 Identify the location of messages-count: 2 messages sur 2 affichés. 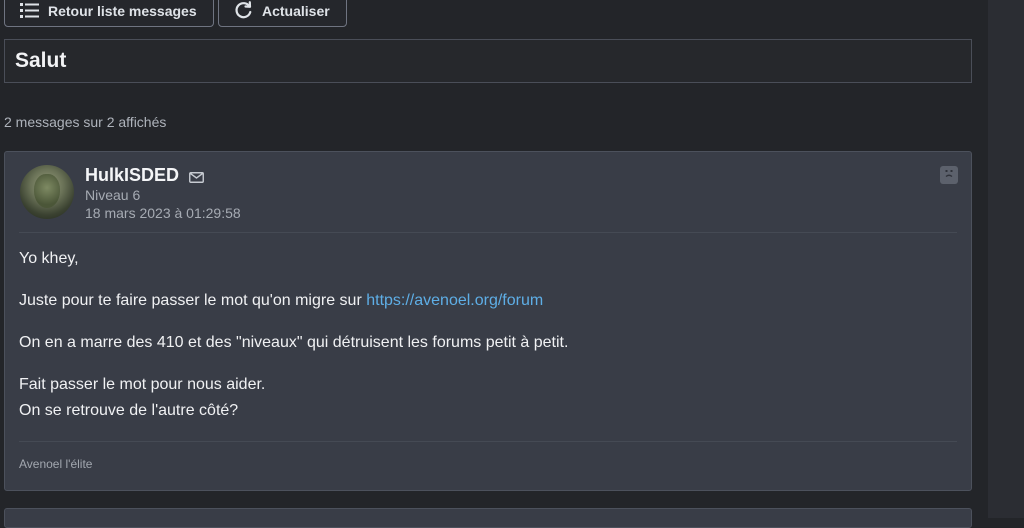
(85, 122).